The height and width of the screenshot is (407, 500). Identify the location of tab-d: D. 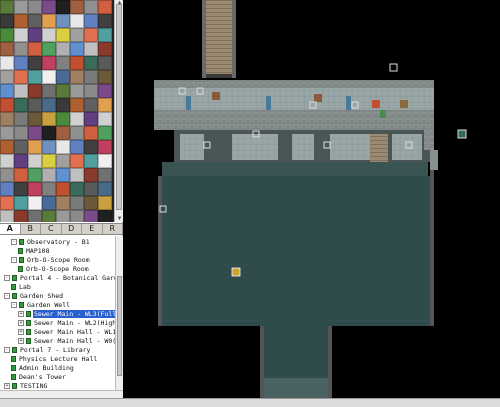
(72, 229).